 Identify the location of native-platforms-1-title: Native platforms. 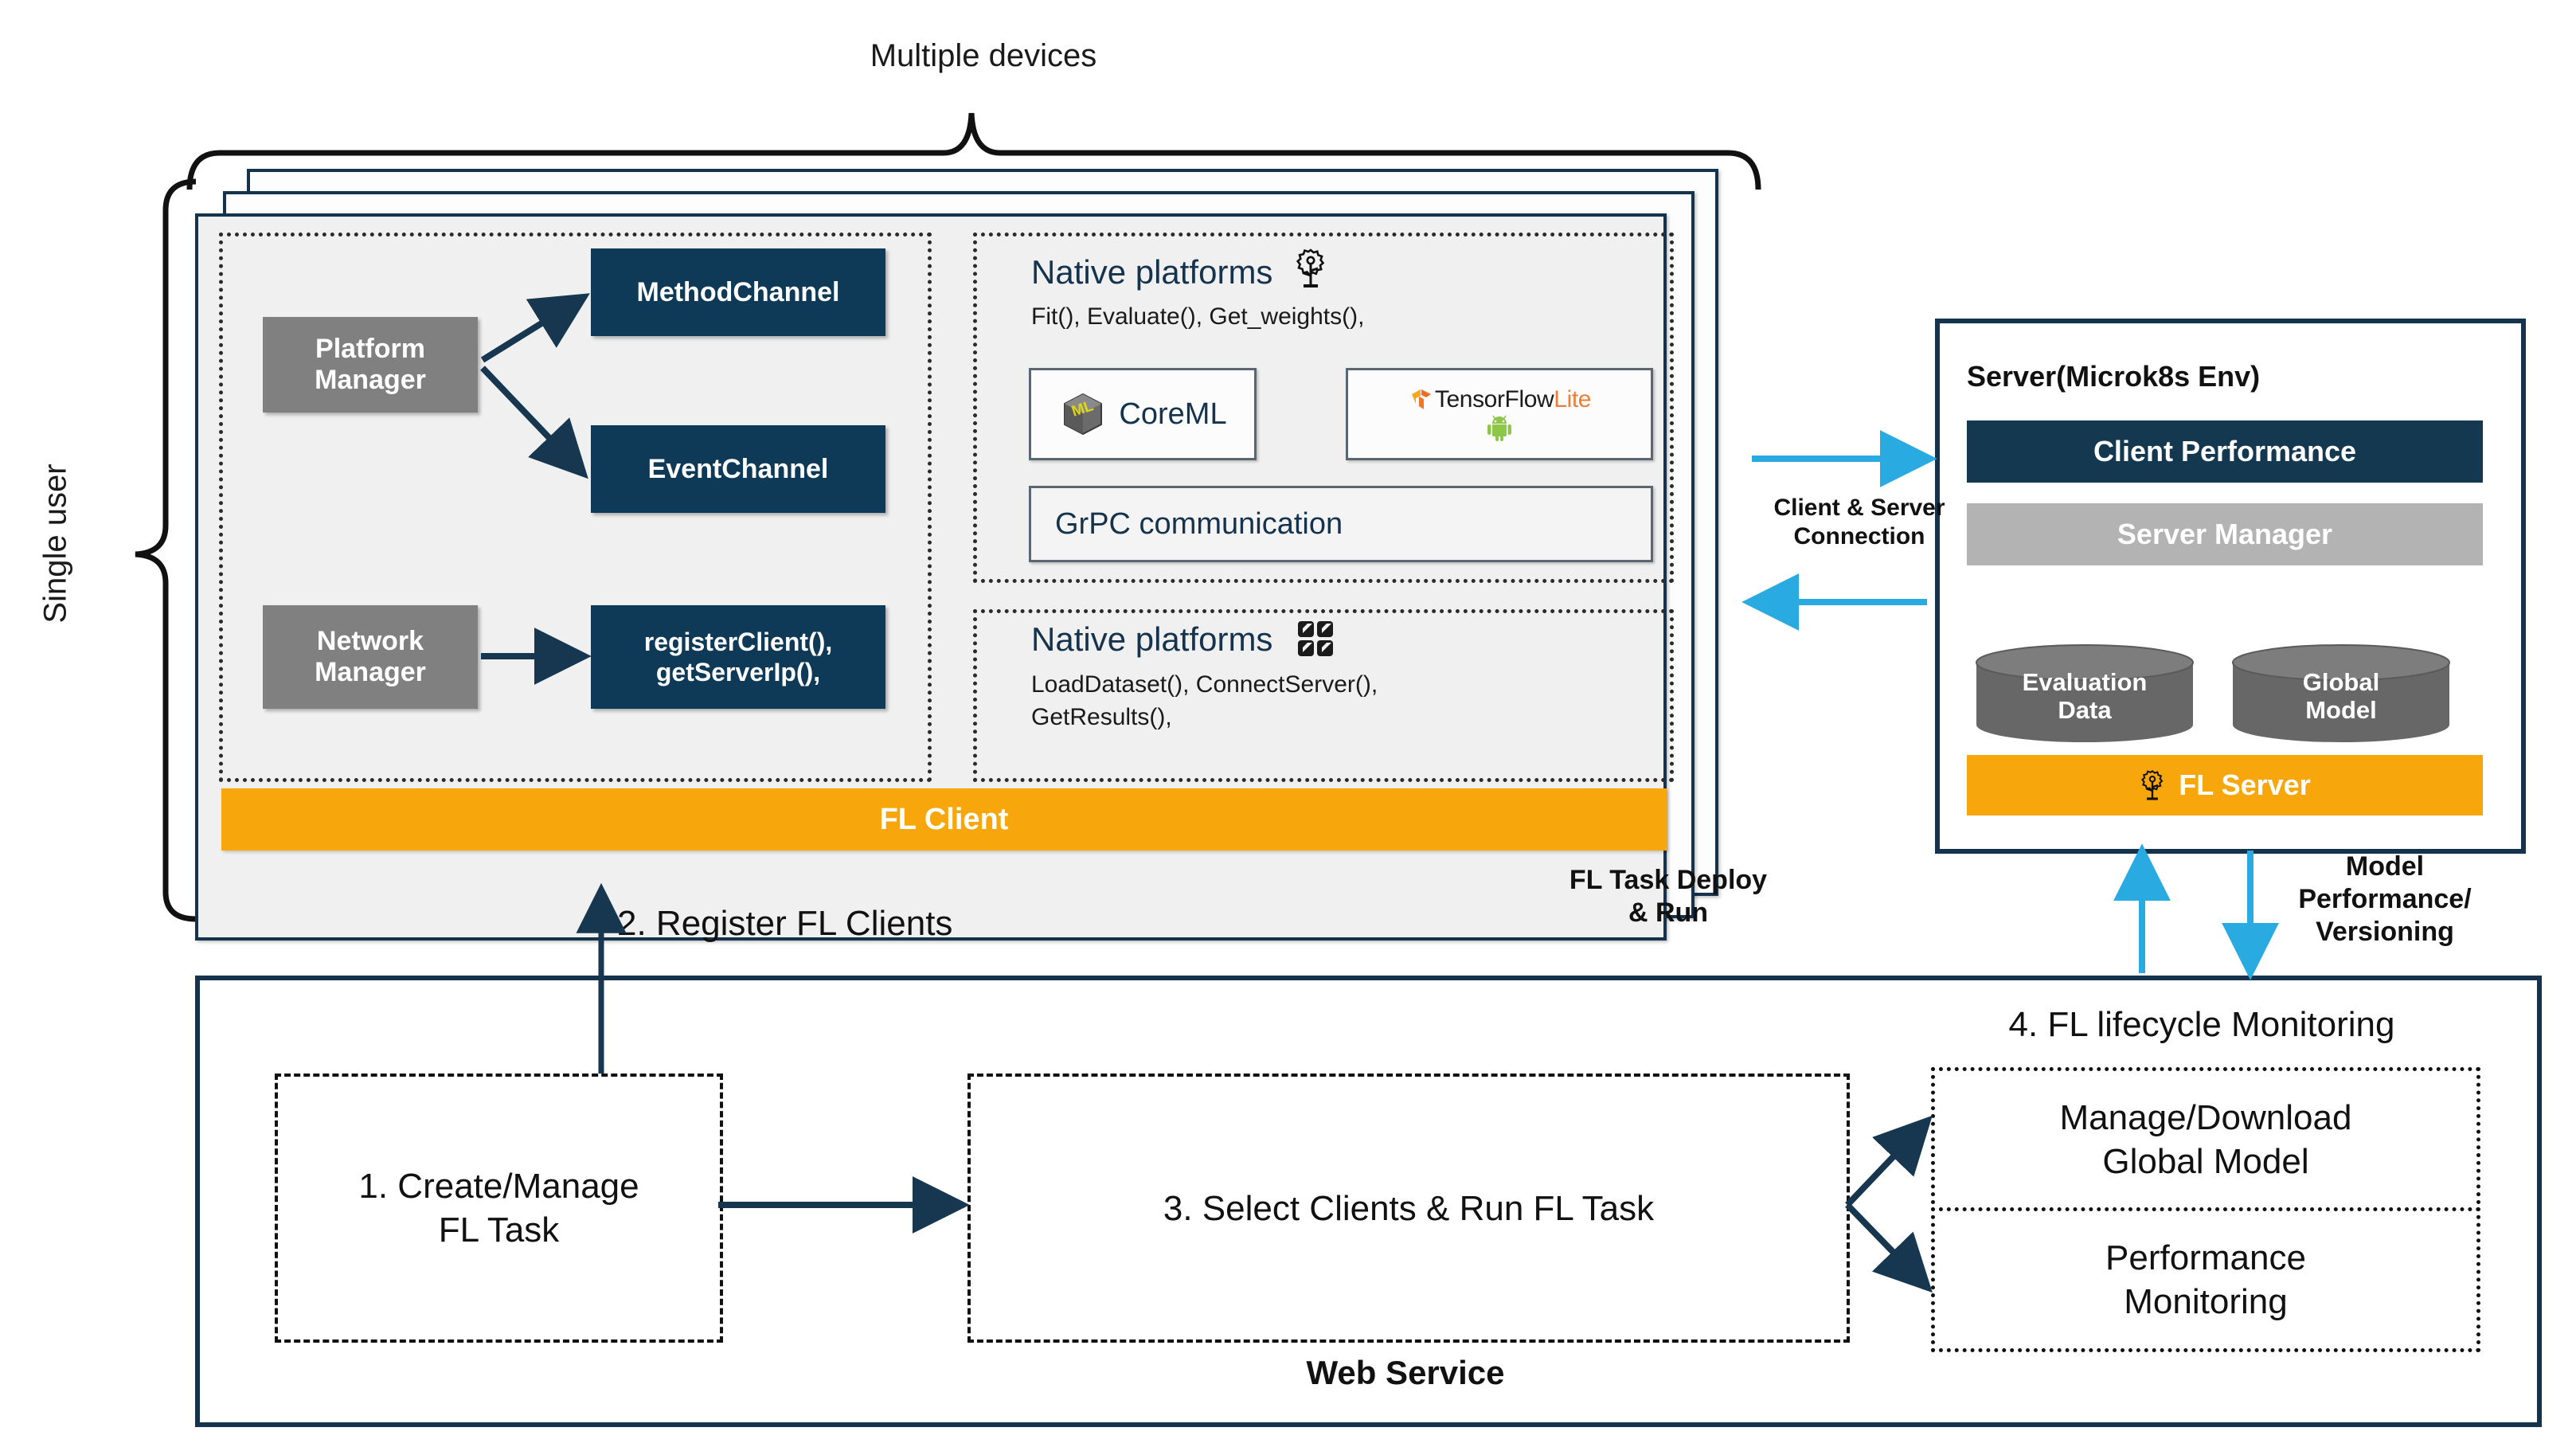
(1152, 272).